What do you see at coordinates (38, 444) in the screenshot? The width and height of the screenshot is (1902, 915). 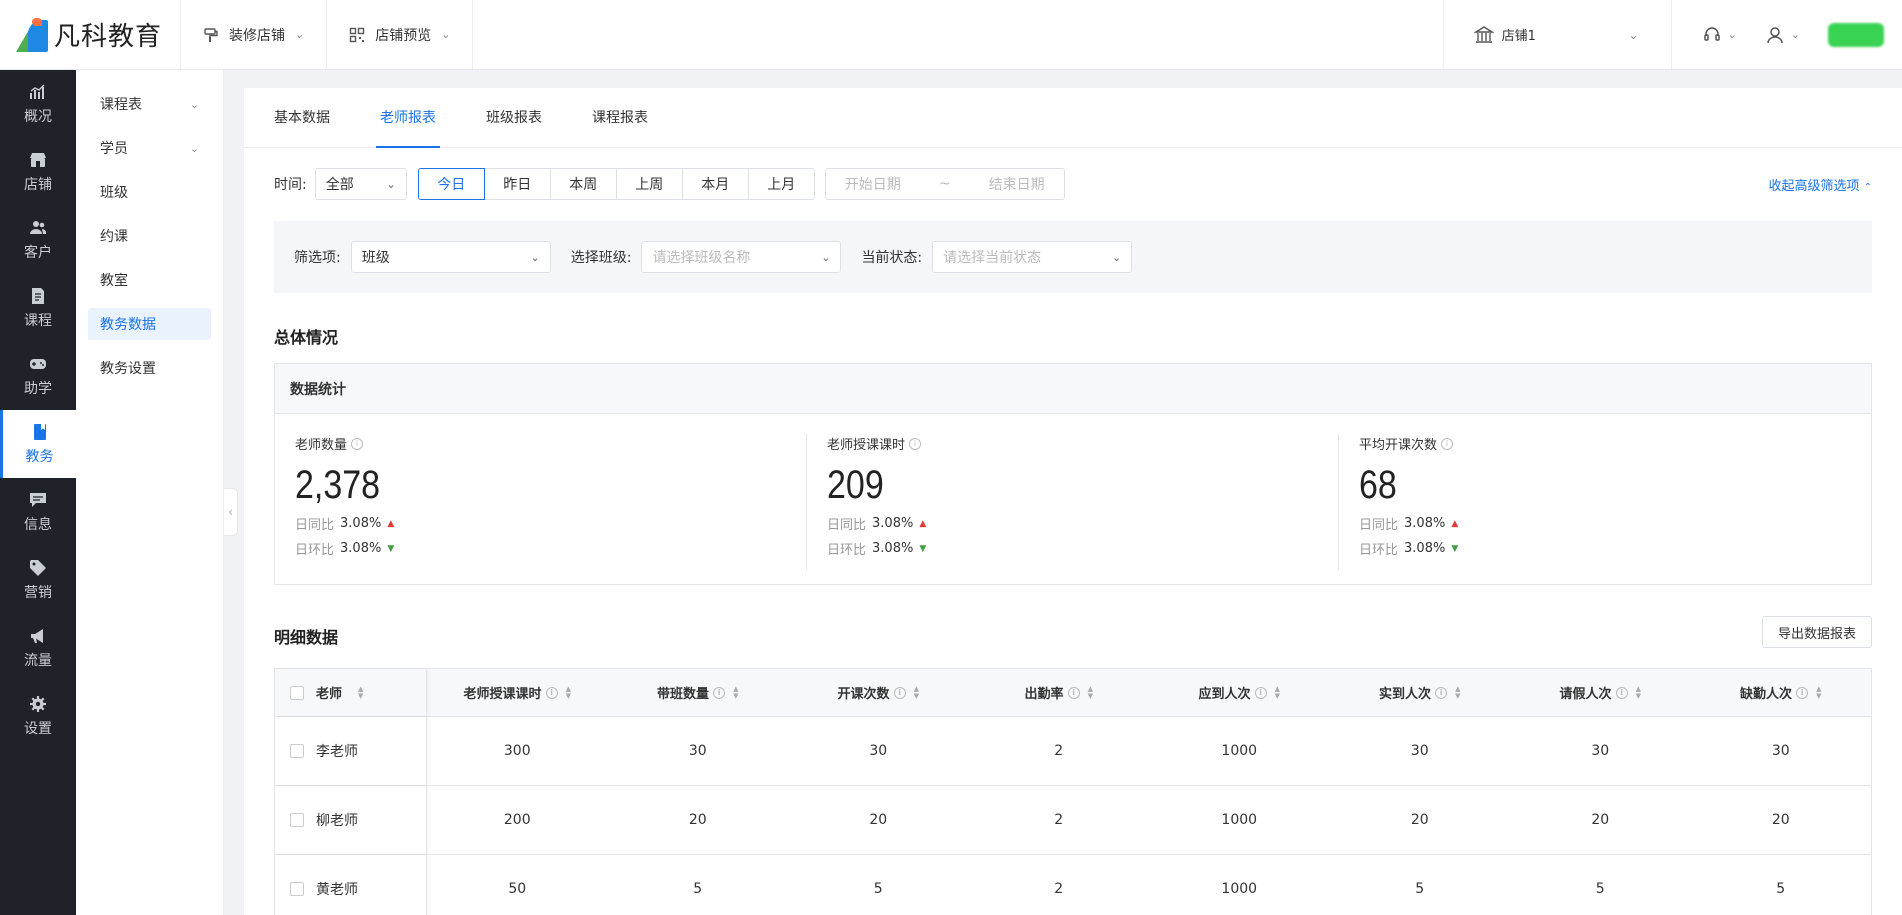 I see `nav-item-academic-affairs: 教务` at bounding box center [38, 444].